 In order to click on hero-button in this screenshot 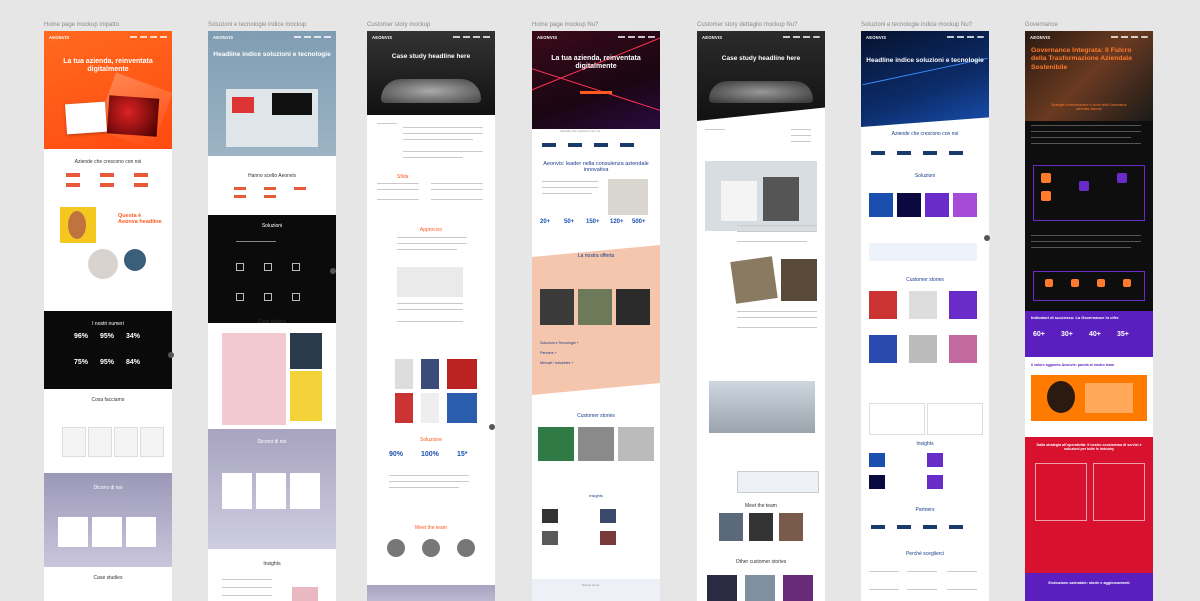, I will do `click(596, 92)`.